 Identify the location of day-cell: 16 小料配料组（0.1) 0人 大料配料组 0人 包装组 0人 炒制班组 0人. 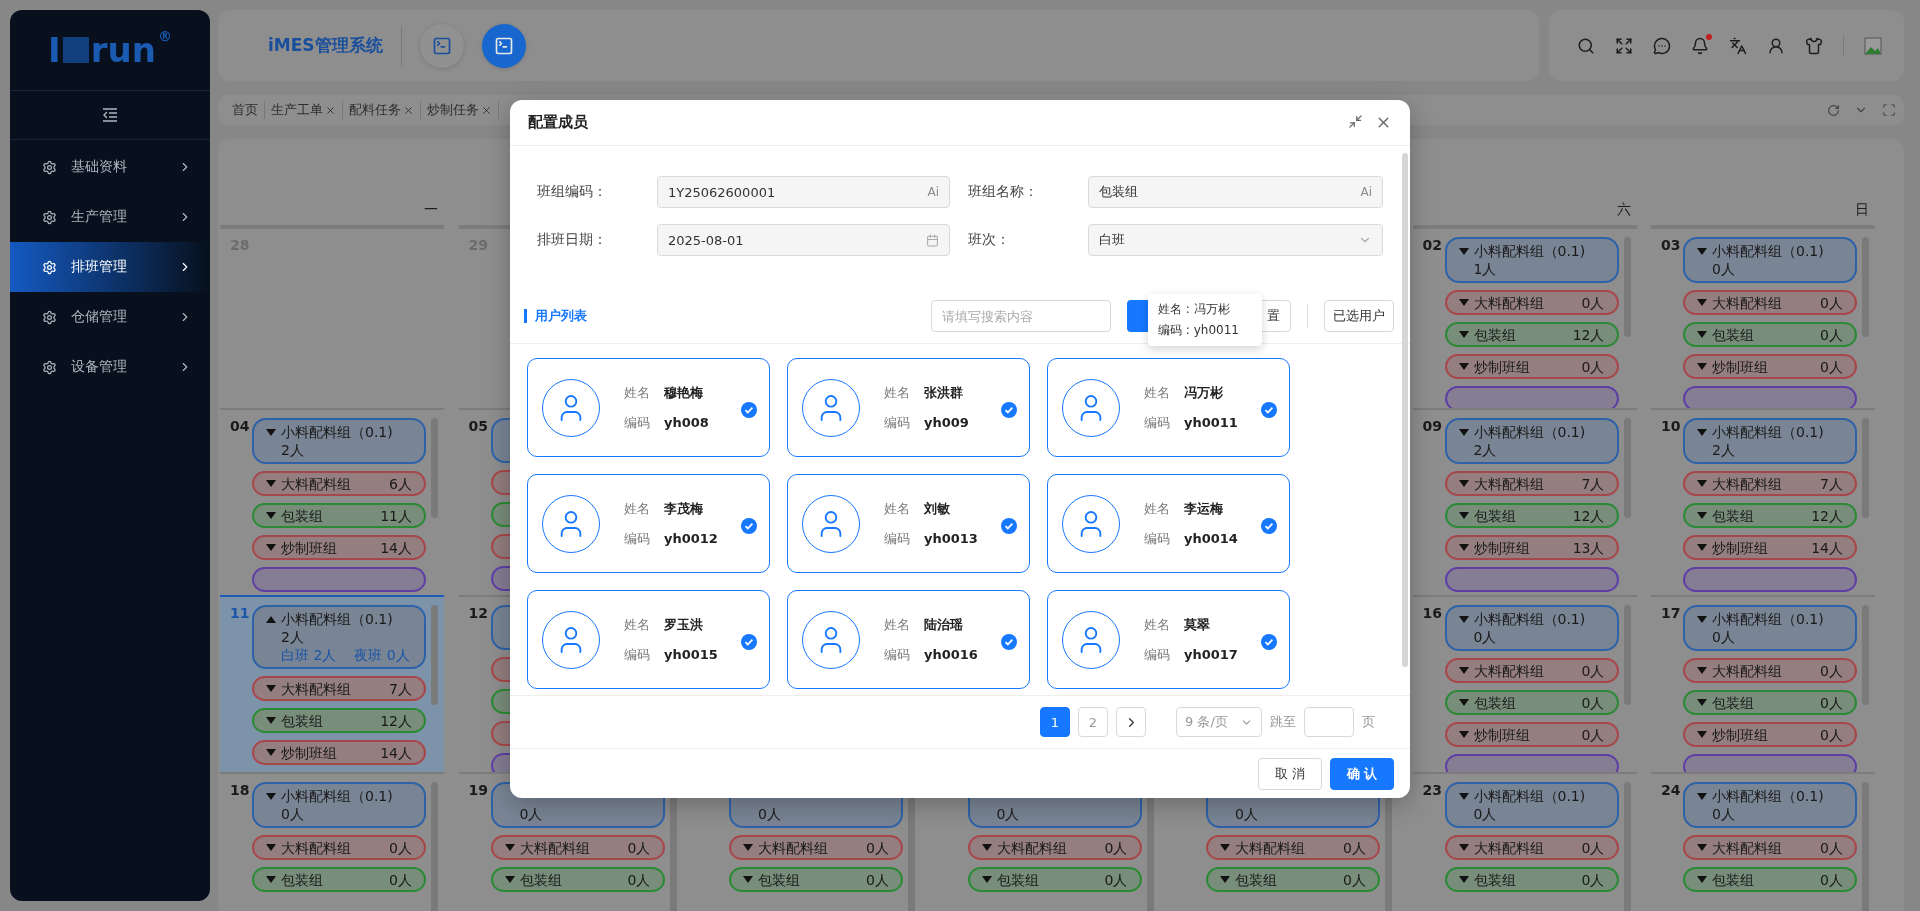
(1524, 683).